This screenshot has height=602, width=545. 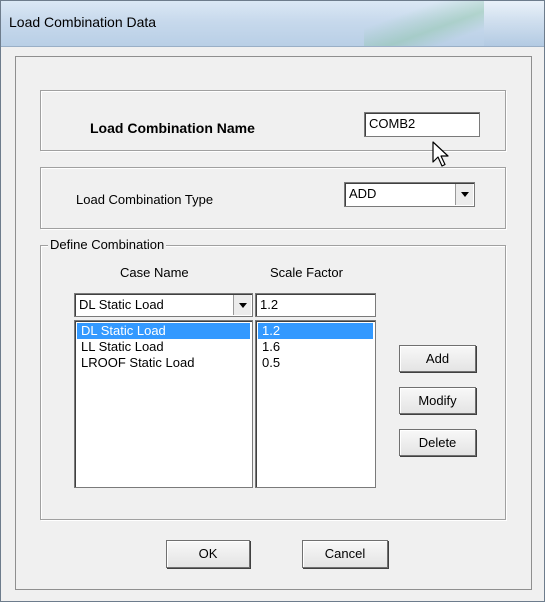 What do you see at coordinates (409, 194) in the screenshot?
I see `combination-type-select: ADD` at bounding box center [409, 194].